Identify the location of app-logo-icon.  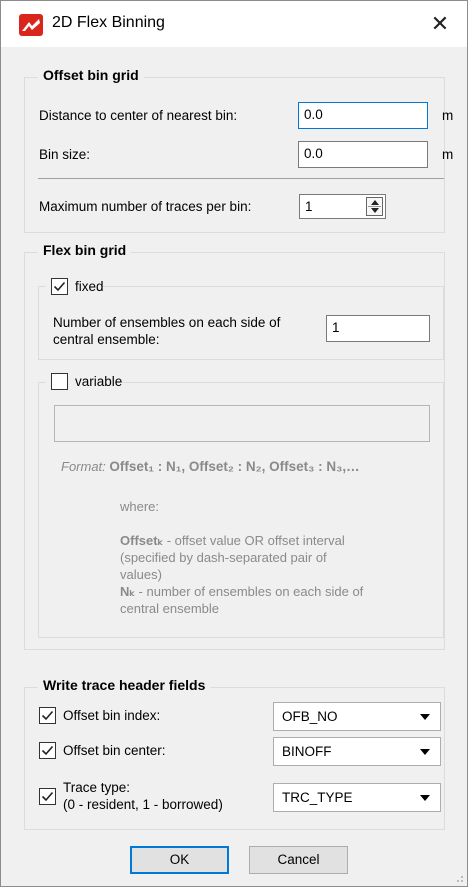
(31, 25).